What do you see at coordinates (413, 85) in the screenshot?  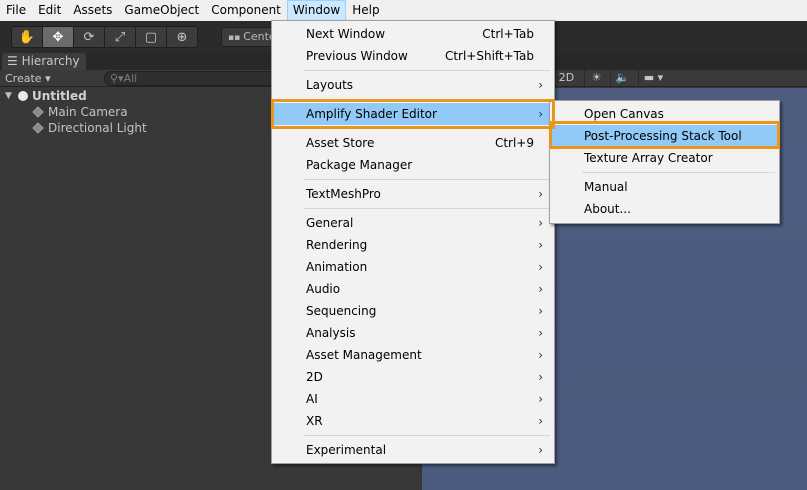 I see `menu-item-layouts: Layouts ›` at bounding box center [413, 85].